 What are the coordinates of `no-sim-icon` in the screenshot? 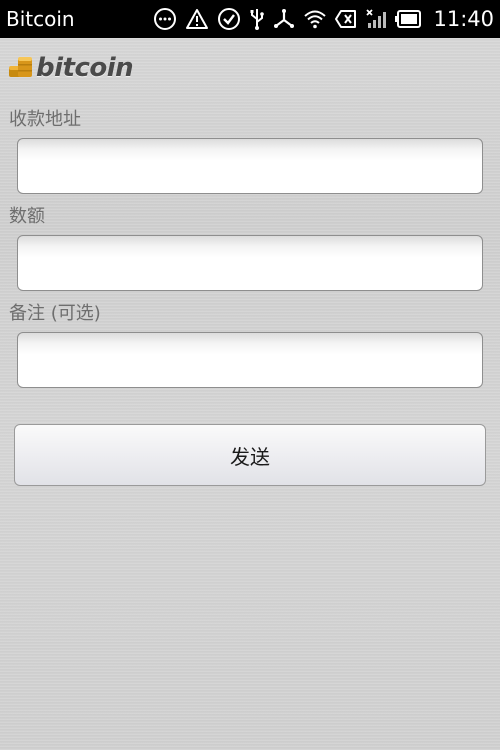 It's located at (346, 19).